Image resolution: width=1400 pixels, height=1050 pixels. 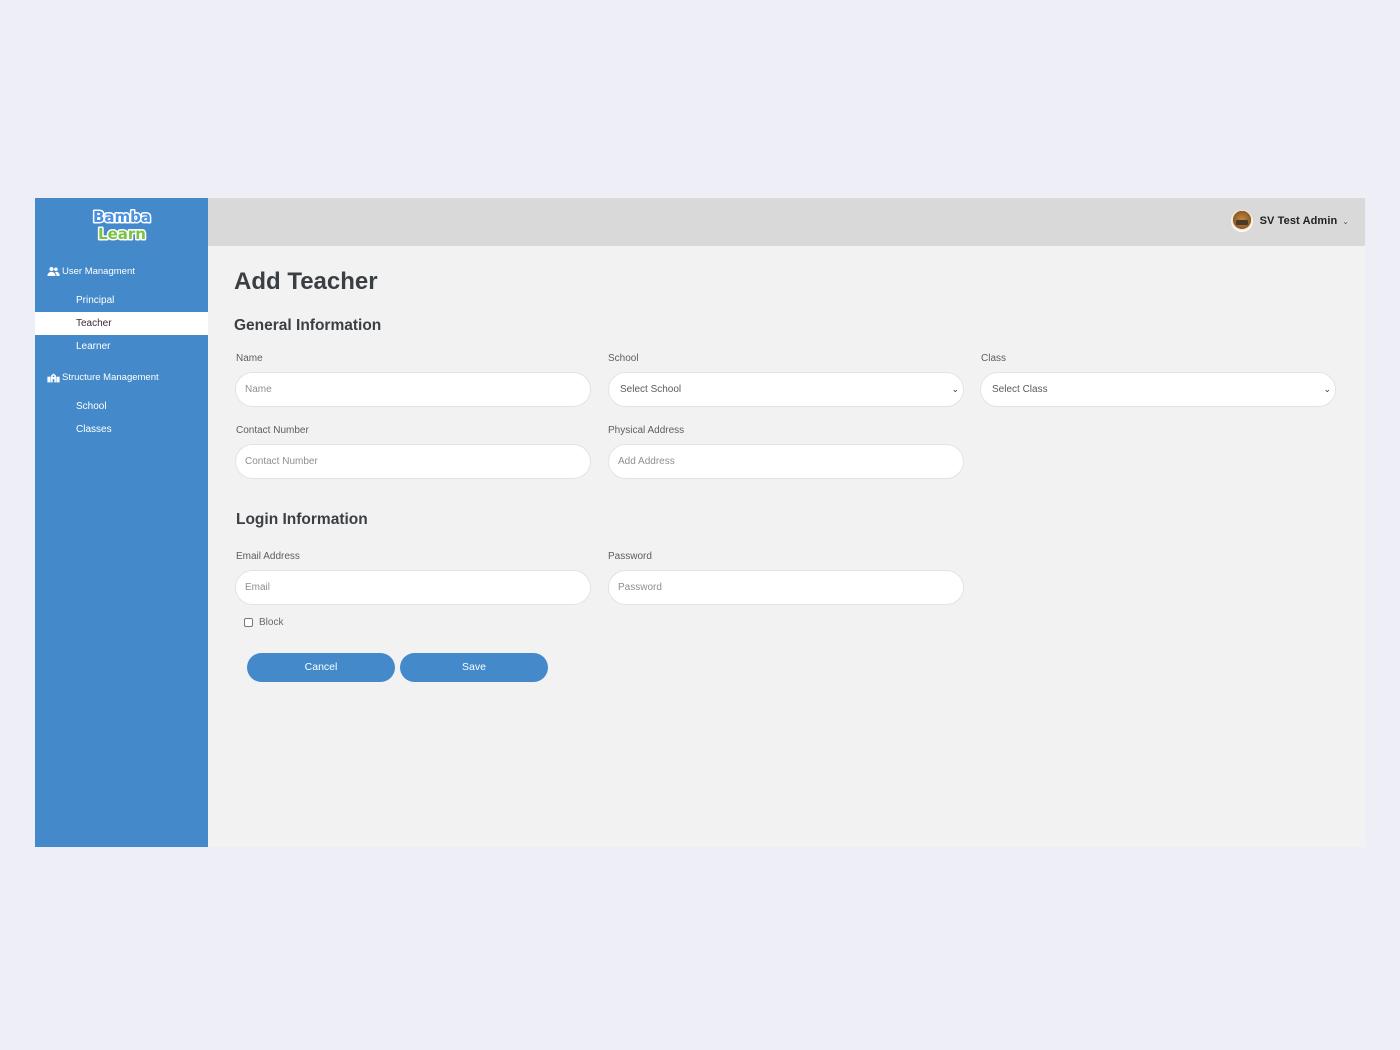 What do you see at coordinates (786, 587) in the screenshot?
I see `password-input` at bounding box center [786, 587].